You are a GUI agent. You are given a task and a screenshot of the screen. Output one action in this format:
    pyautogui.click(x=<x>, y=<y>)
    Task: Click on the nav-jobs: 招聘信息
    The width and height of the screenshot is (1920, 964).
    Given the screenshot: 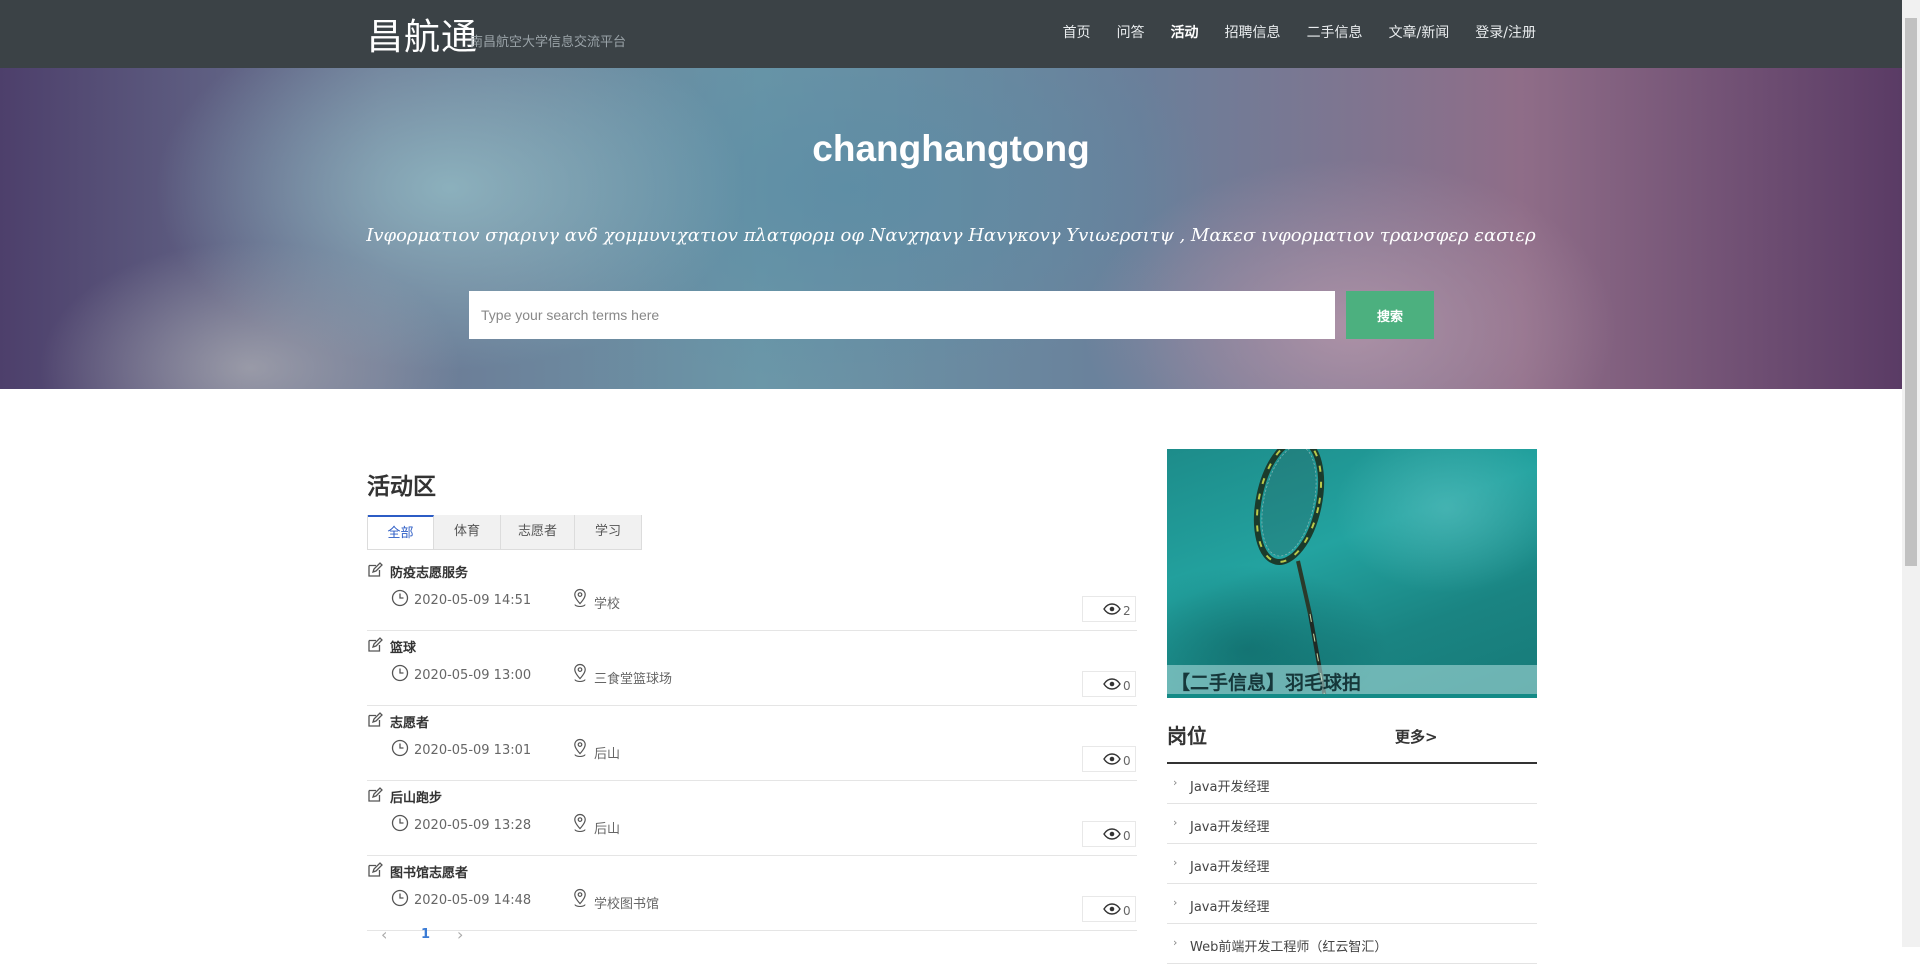 What is the action you would take?
    pyautogui.click(x=1253, y=32)
    